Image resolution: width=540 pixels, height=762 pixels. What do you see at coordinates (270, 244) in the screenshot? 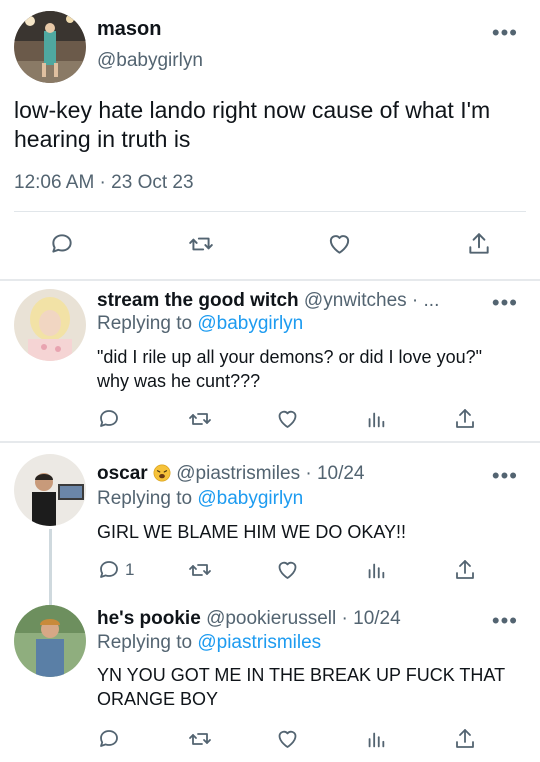
I see `tweet-actions` at bounding box center [270, 244].